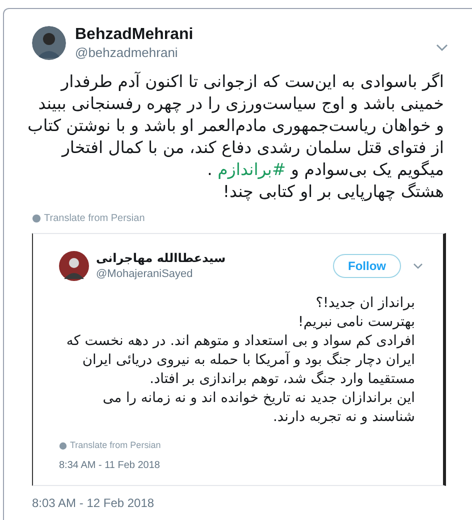 This screenshot has width=472, height=520. I want to click on username: @MohajeraniSayed, so click(161, 274).